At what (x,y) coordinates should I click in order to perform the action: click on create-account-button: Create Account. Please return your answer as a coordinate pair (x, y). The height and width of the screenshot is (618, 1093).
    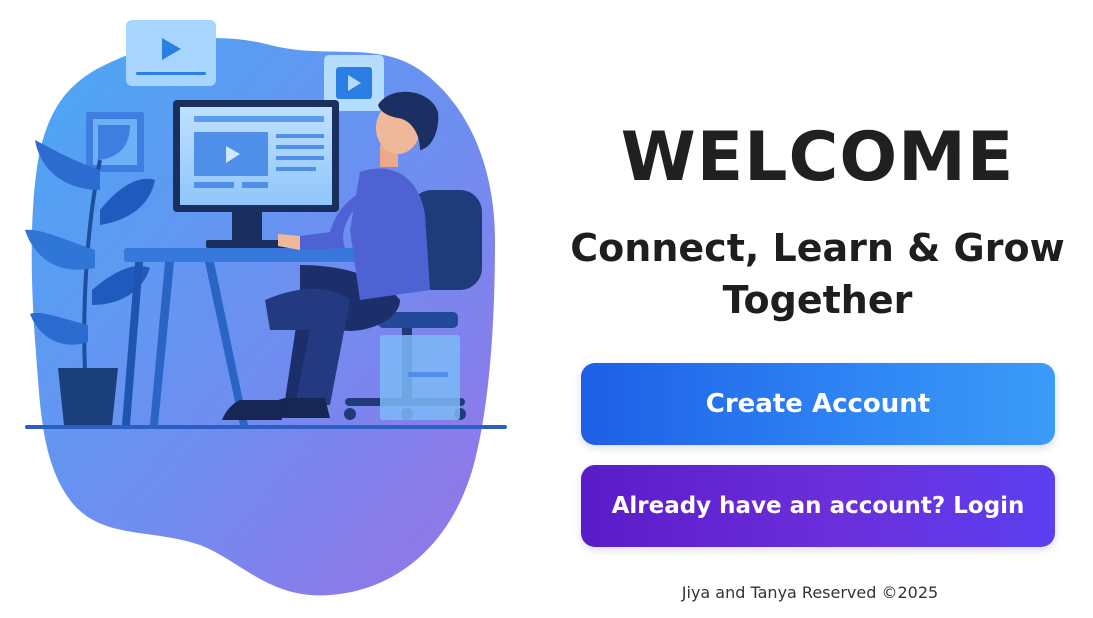
    Looking at the image, I should click on (818, 404).